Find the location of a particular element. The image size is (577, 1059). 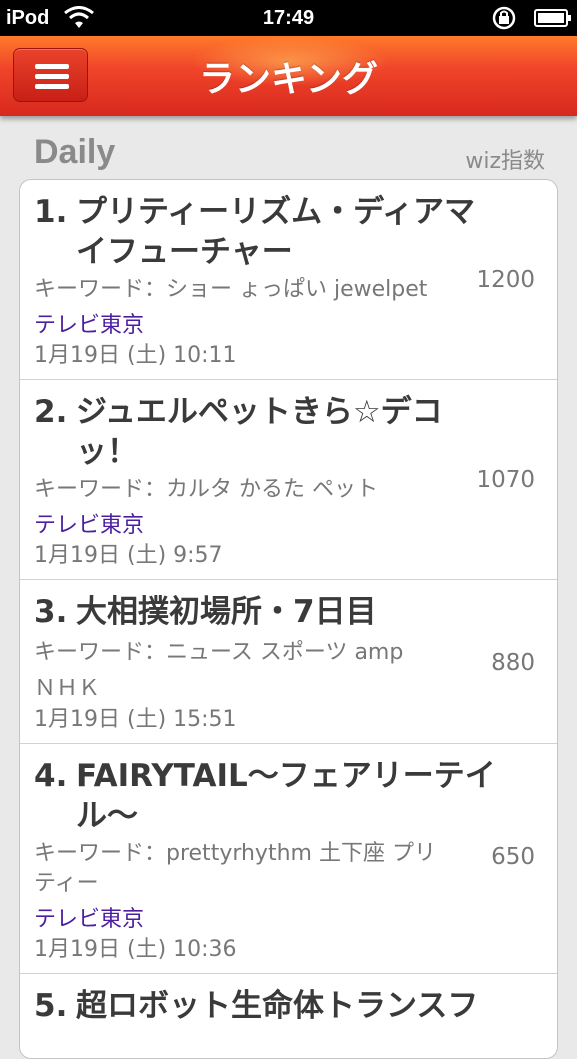

item-score: 880 is located at coordinates (513, 663).